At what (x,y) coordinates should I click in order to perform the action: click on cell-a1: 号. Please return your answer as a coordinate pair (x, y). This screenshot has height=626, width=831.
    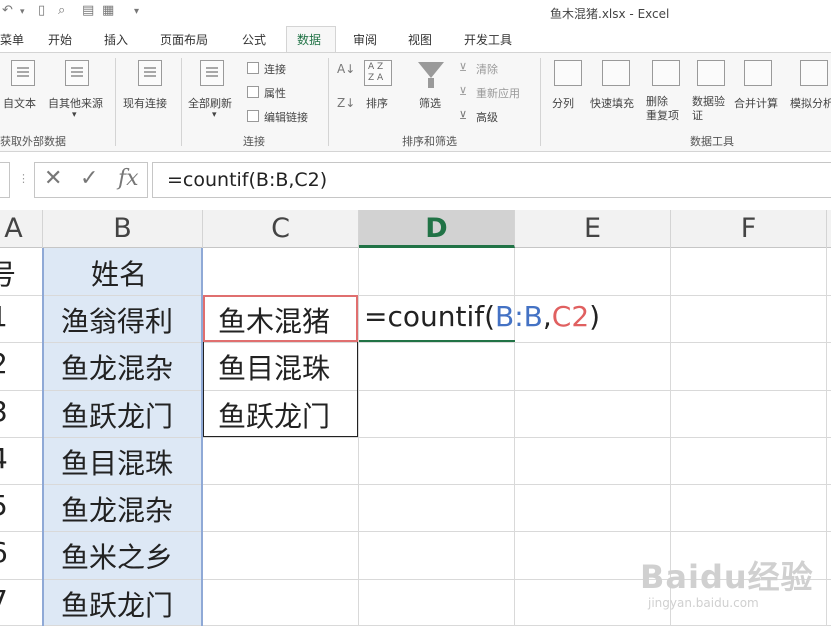
    Looking at the image, I should click on (8, 273).